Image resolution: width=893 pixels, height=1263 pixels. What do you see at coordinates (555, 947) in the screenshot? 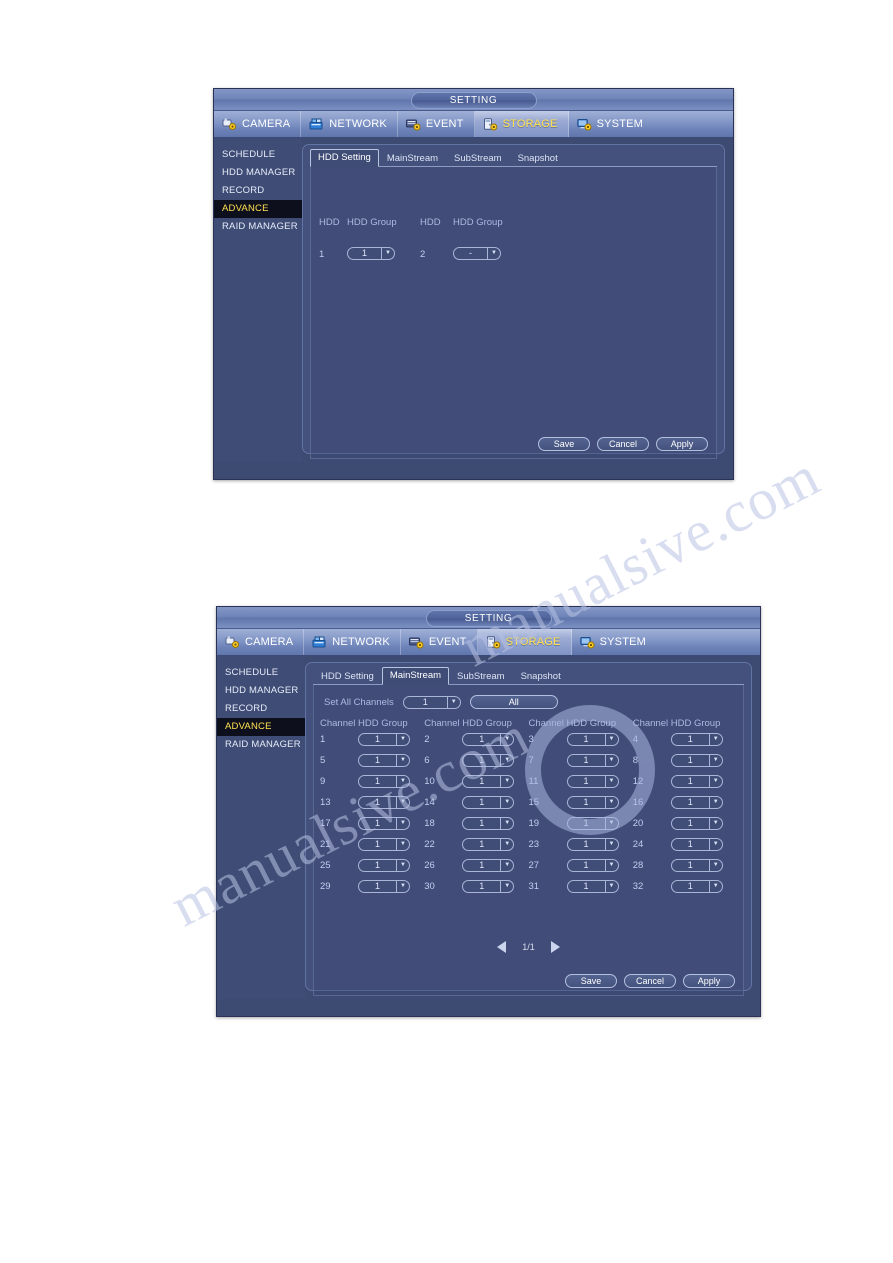
I see `next-page-icon` at bounding box center [555, 947].